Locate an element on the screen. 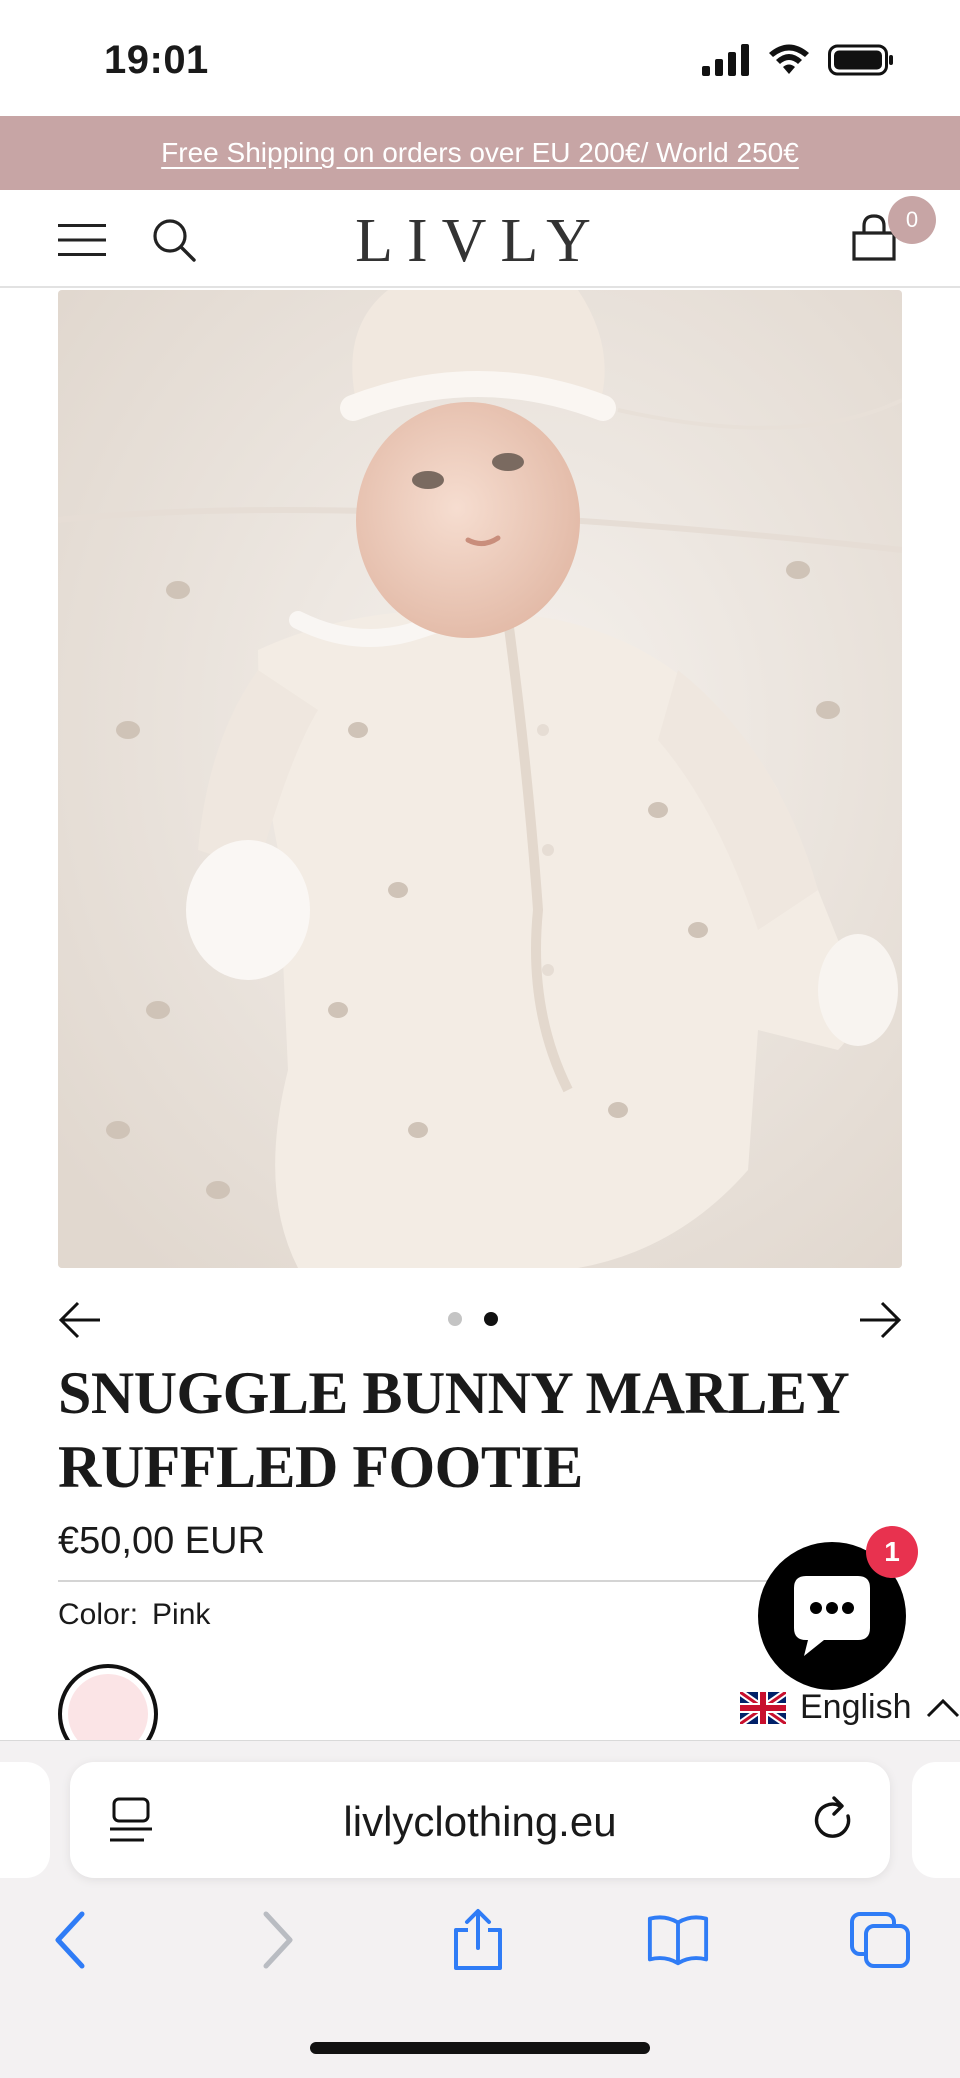 The width and height of the screenshot is (960, 2078). browser-forward-button is located at coordinates (278, 1940).